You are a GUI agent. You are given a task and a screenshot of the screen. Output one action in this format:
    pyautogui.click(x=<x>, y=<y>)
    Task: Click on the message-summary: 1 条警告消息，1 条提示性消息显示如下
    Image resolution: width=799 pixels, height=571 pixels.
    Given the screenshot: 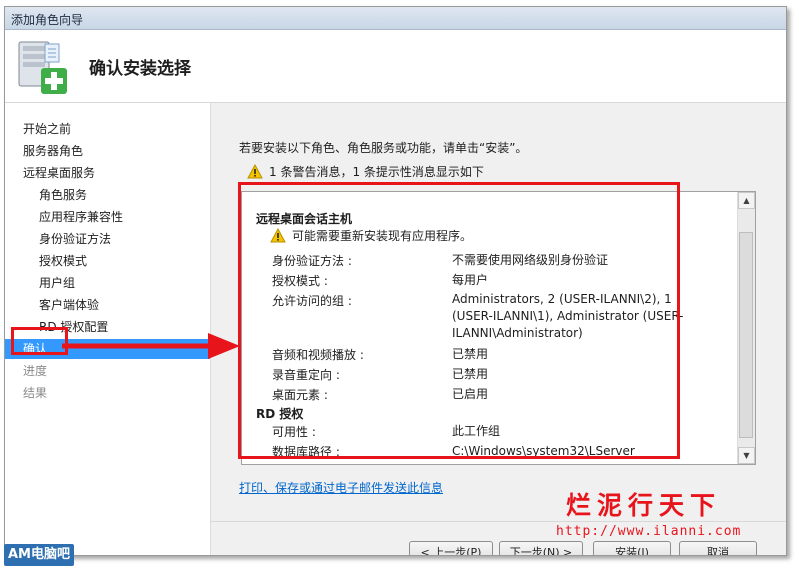 What is the action you would take?
    pyautogui.click(x=365, y=172)
    